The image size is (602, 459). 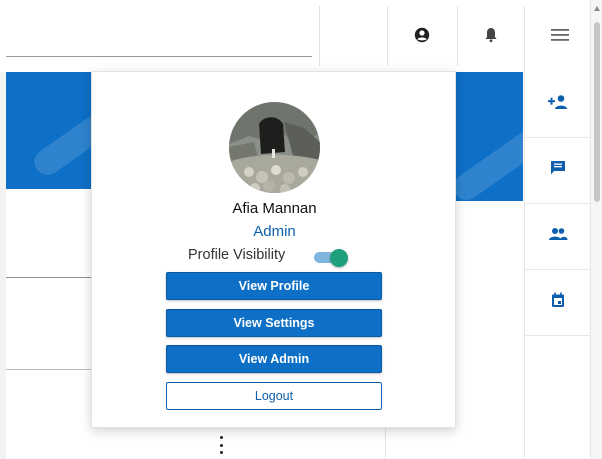 I want to click on scroll-up-arrow-icon, so click(x=597, y=8).